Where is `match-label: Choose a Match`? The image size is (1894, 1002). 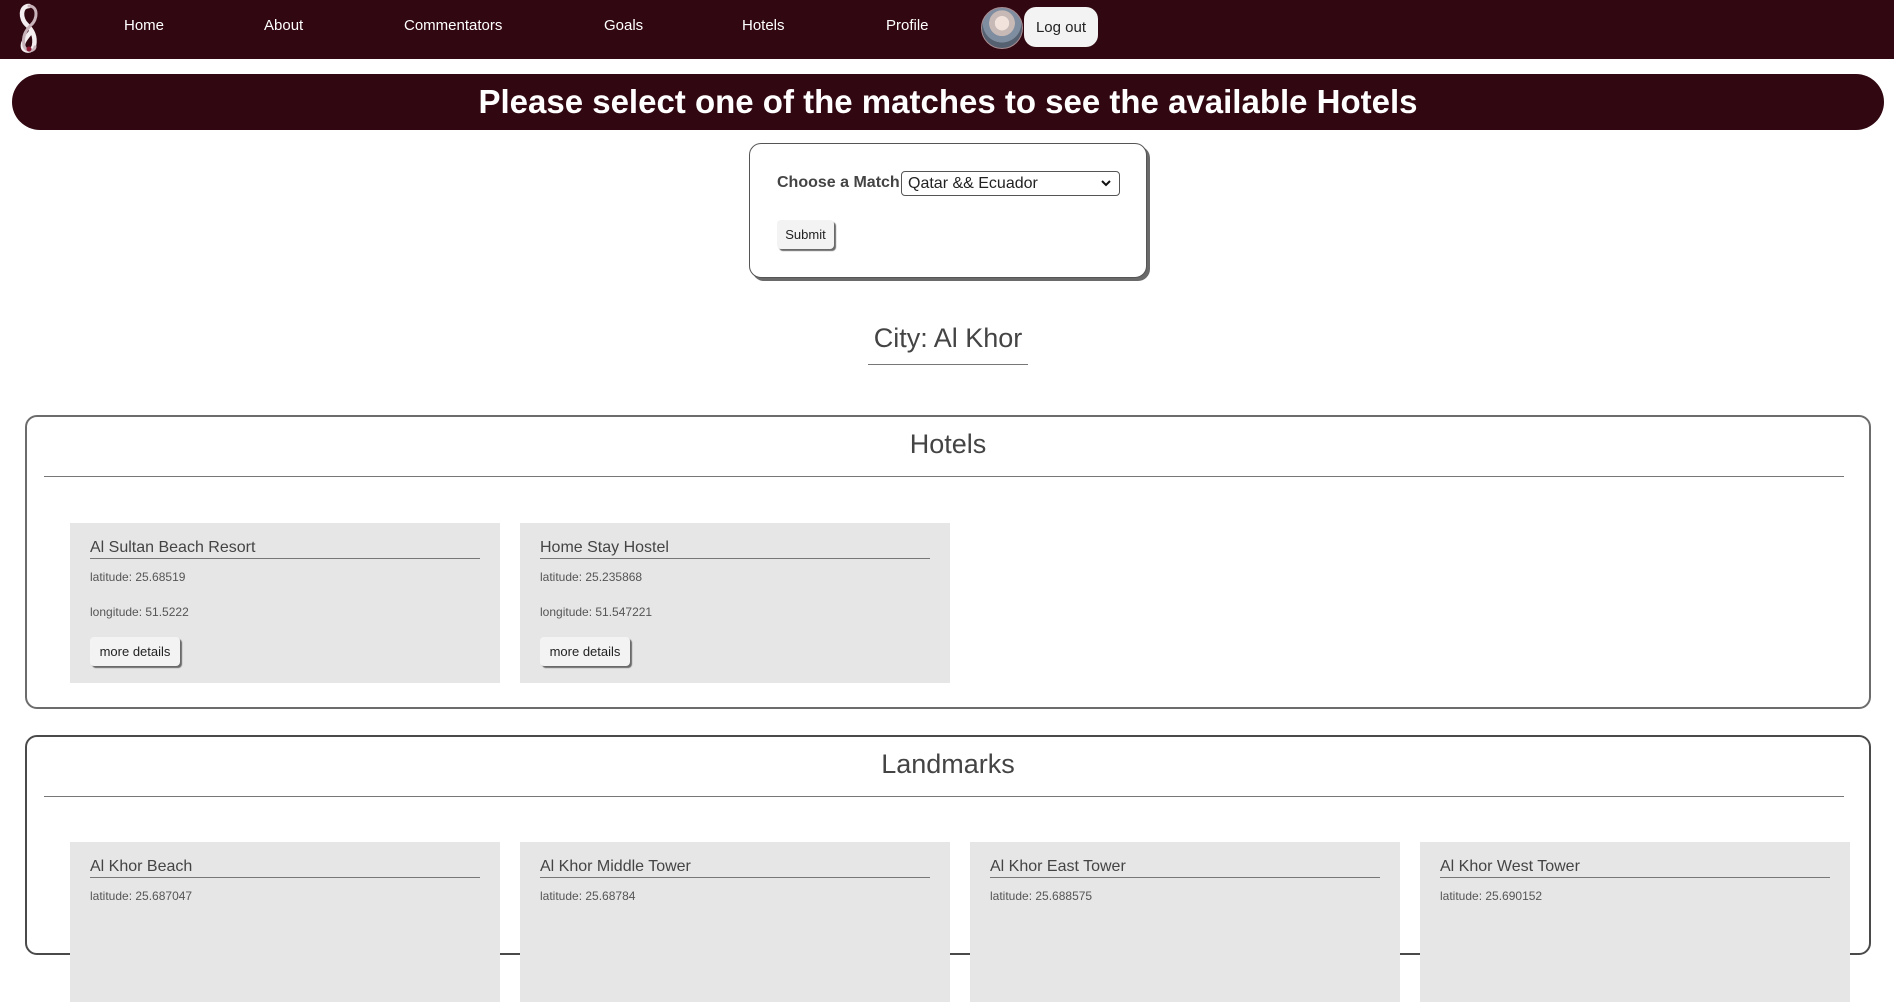
match-label: Choose a Match is located at coordinates (838, 182).